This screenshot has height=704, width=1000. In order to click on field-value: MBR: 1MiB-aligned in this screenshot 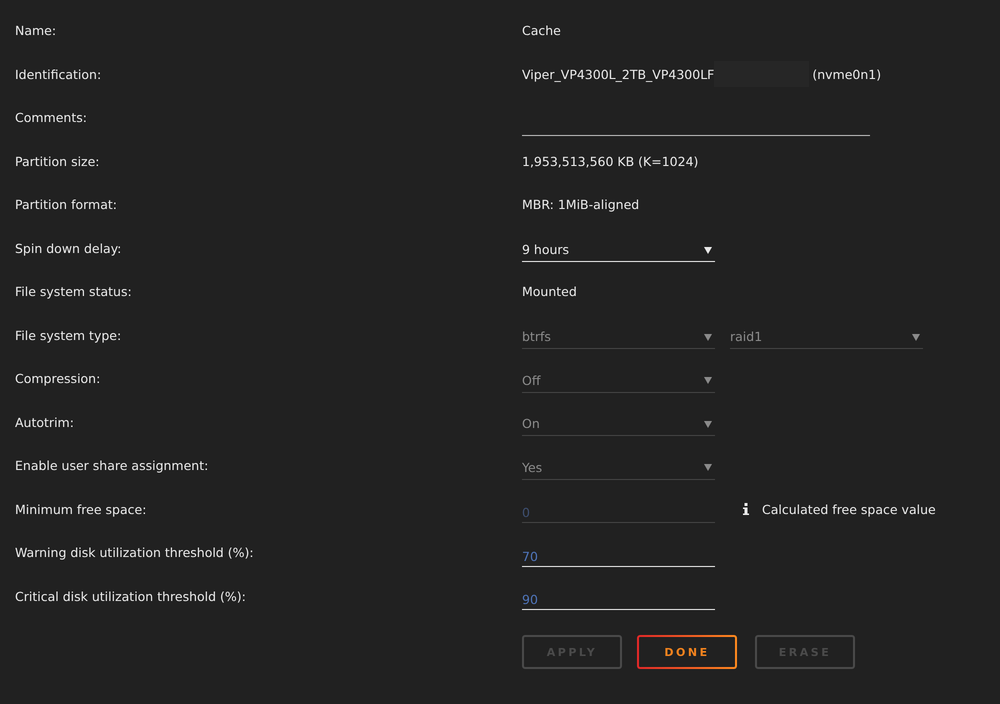, I will do `click(581, 204)`.